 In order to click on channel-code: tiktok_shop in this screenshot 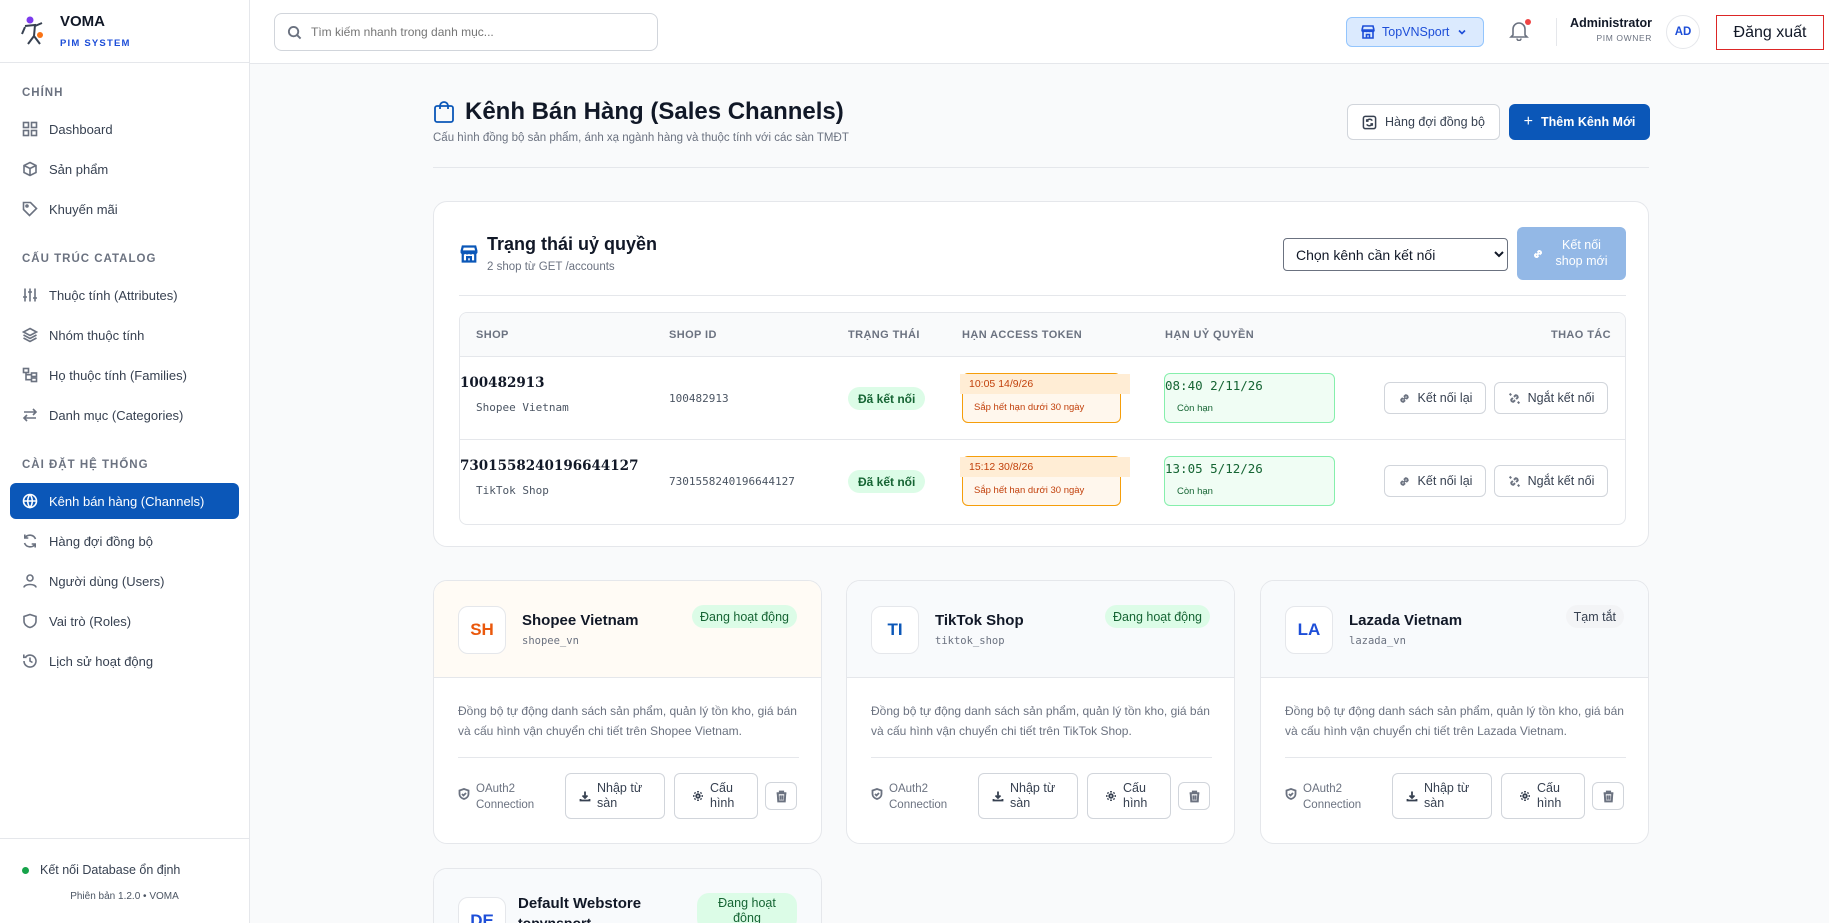, I will do `click(970, 641)`.